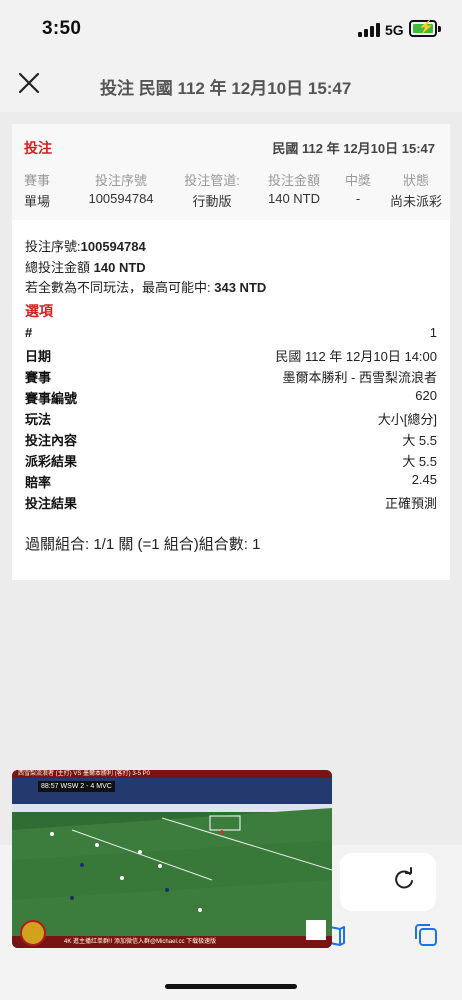  What do you see at coordinates (356, 356) in the screenshot?
I see `detail-value: 民國 112 年 12月10日 14:00` at bounding box center [356, 356].